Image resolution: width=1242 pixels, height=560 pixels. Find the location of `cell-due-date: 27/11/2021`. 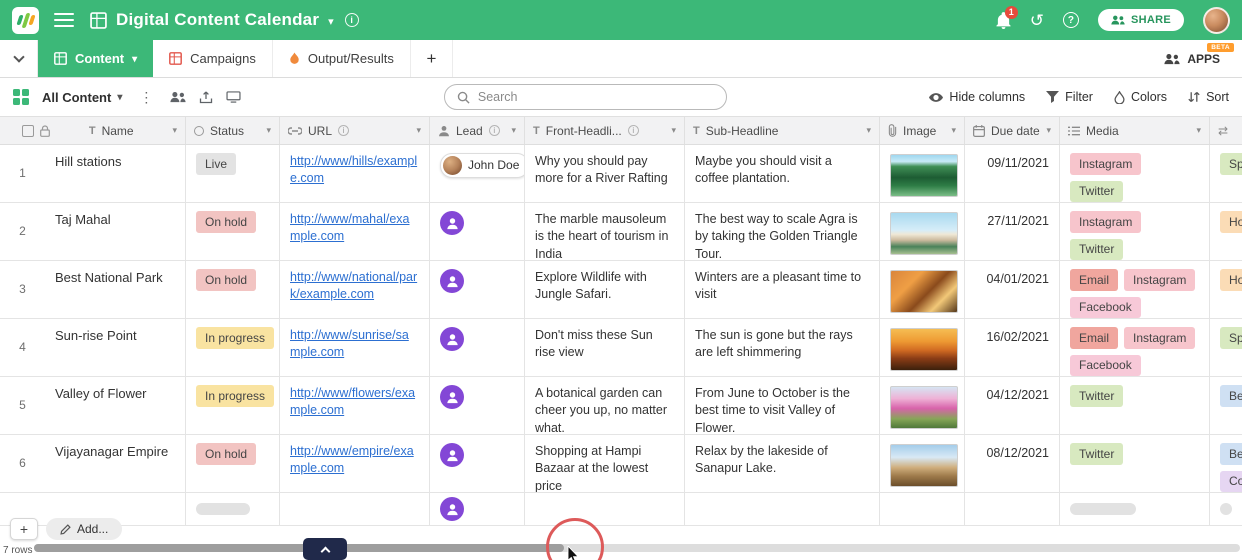

cell-due-date: 27/11/2021 is located at coordinates (1012, 231).